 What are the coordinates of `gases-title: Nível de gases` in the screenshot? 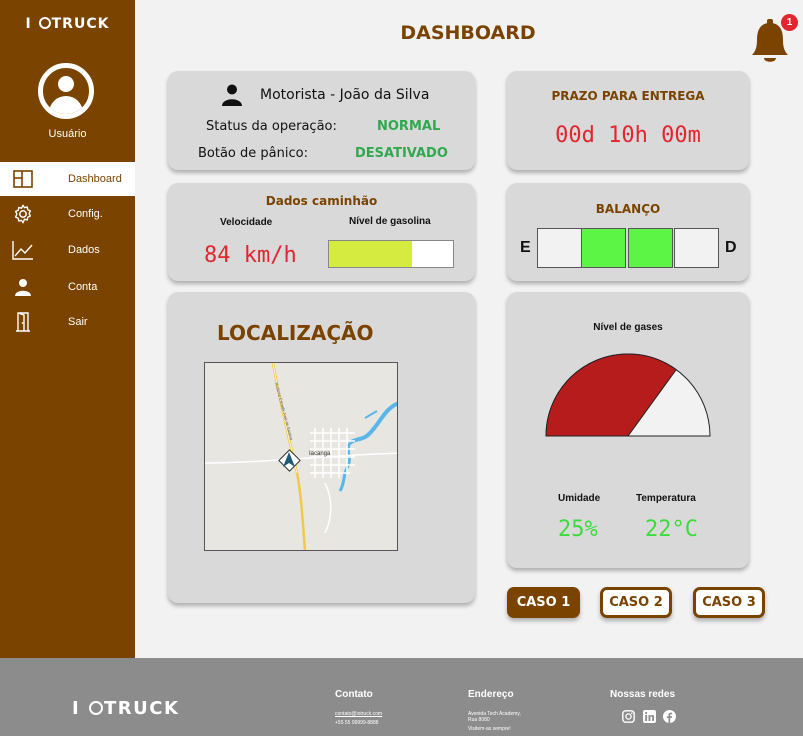 It's located at (628, 327).